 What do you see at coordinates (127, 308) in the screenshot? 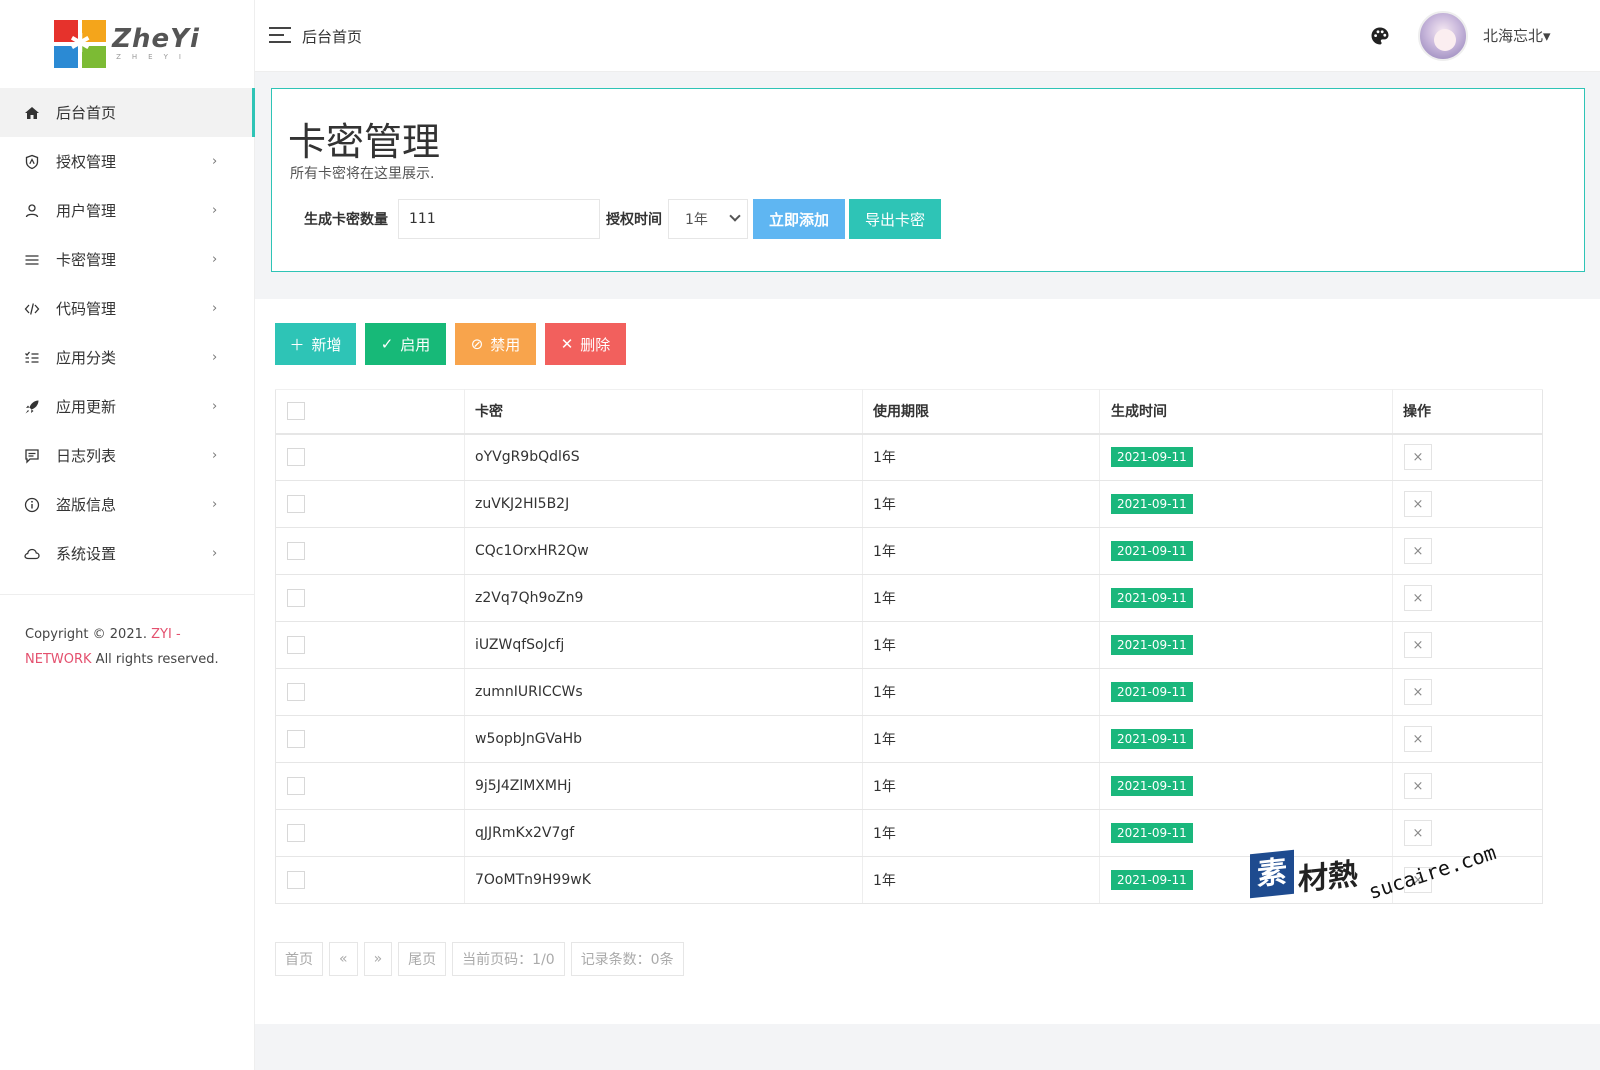
I see `sidebar-item-code: 代码管理 ›` at bounding box center [127, 308].